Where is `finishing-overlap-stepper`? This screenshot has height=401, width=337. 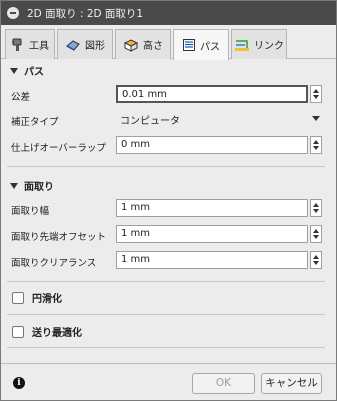 finishing-overlap-stepper is located at coordinates (316, 145).